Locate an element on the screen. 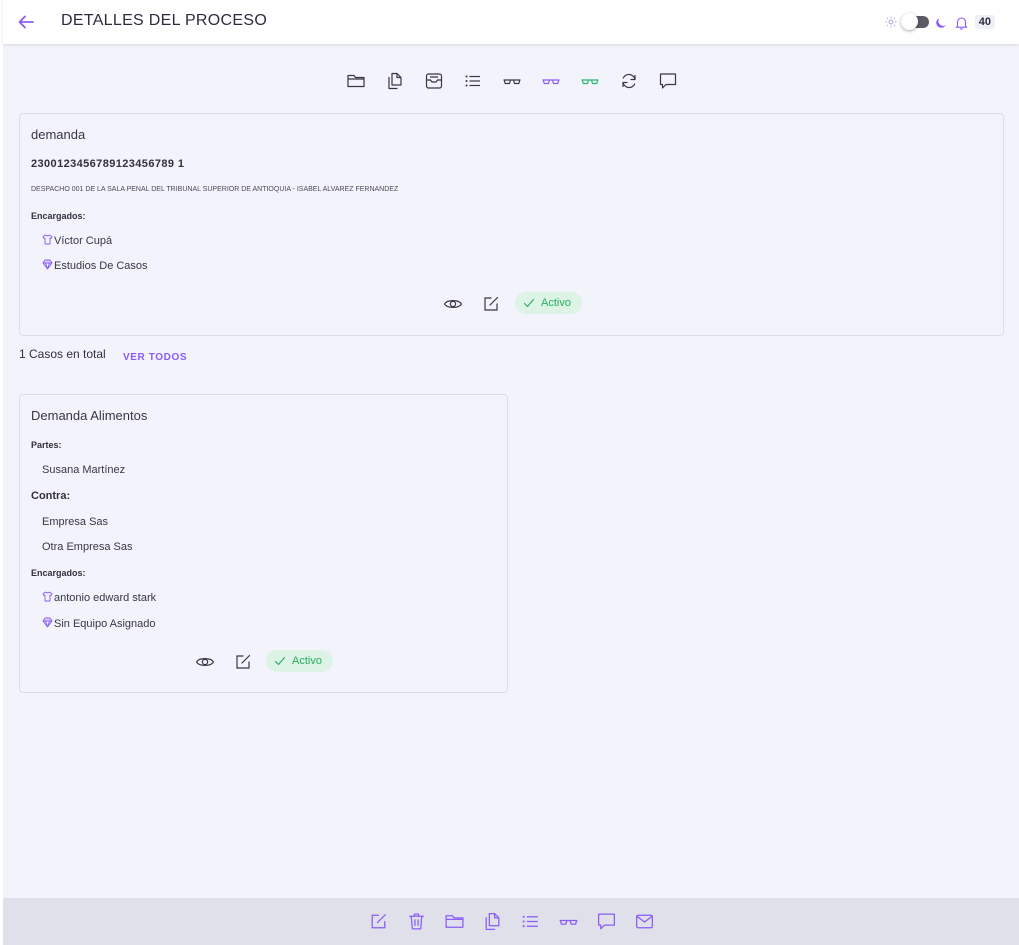 This screenshot has height=945, width=1019. encargado-item: Sin Equipo Asignado is located at coordinates (99, 623).